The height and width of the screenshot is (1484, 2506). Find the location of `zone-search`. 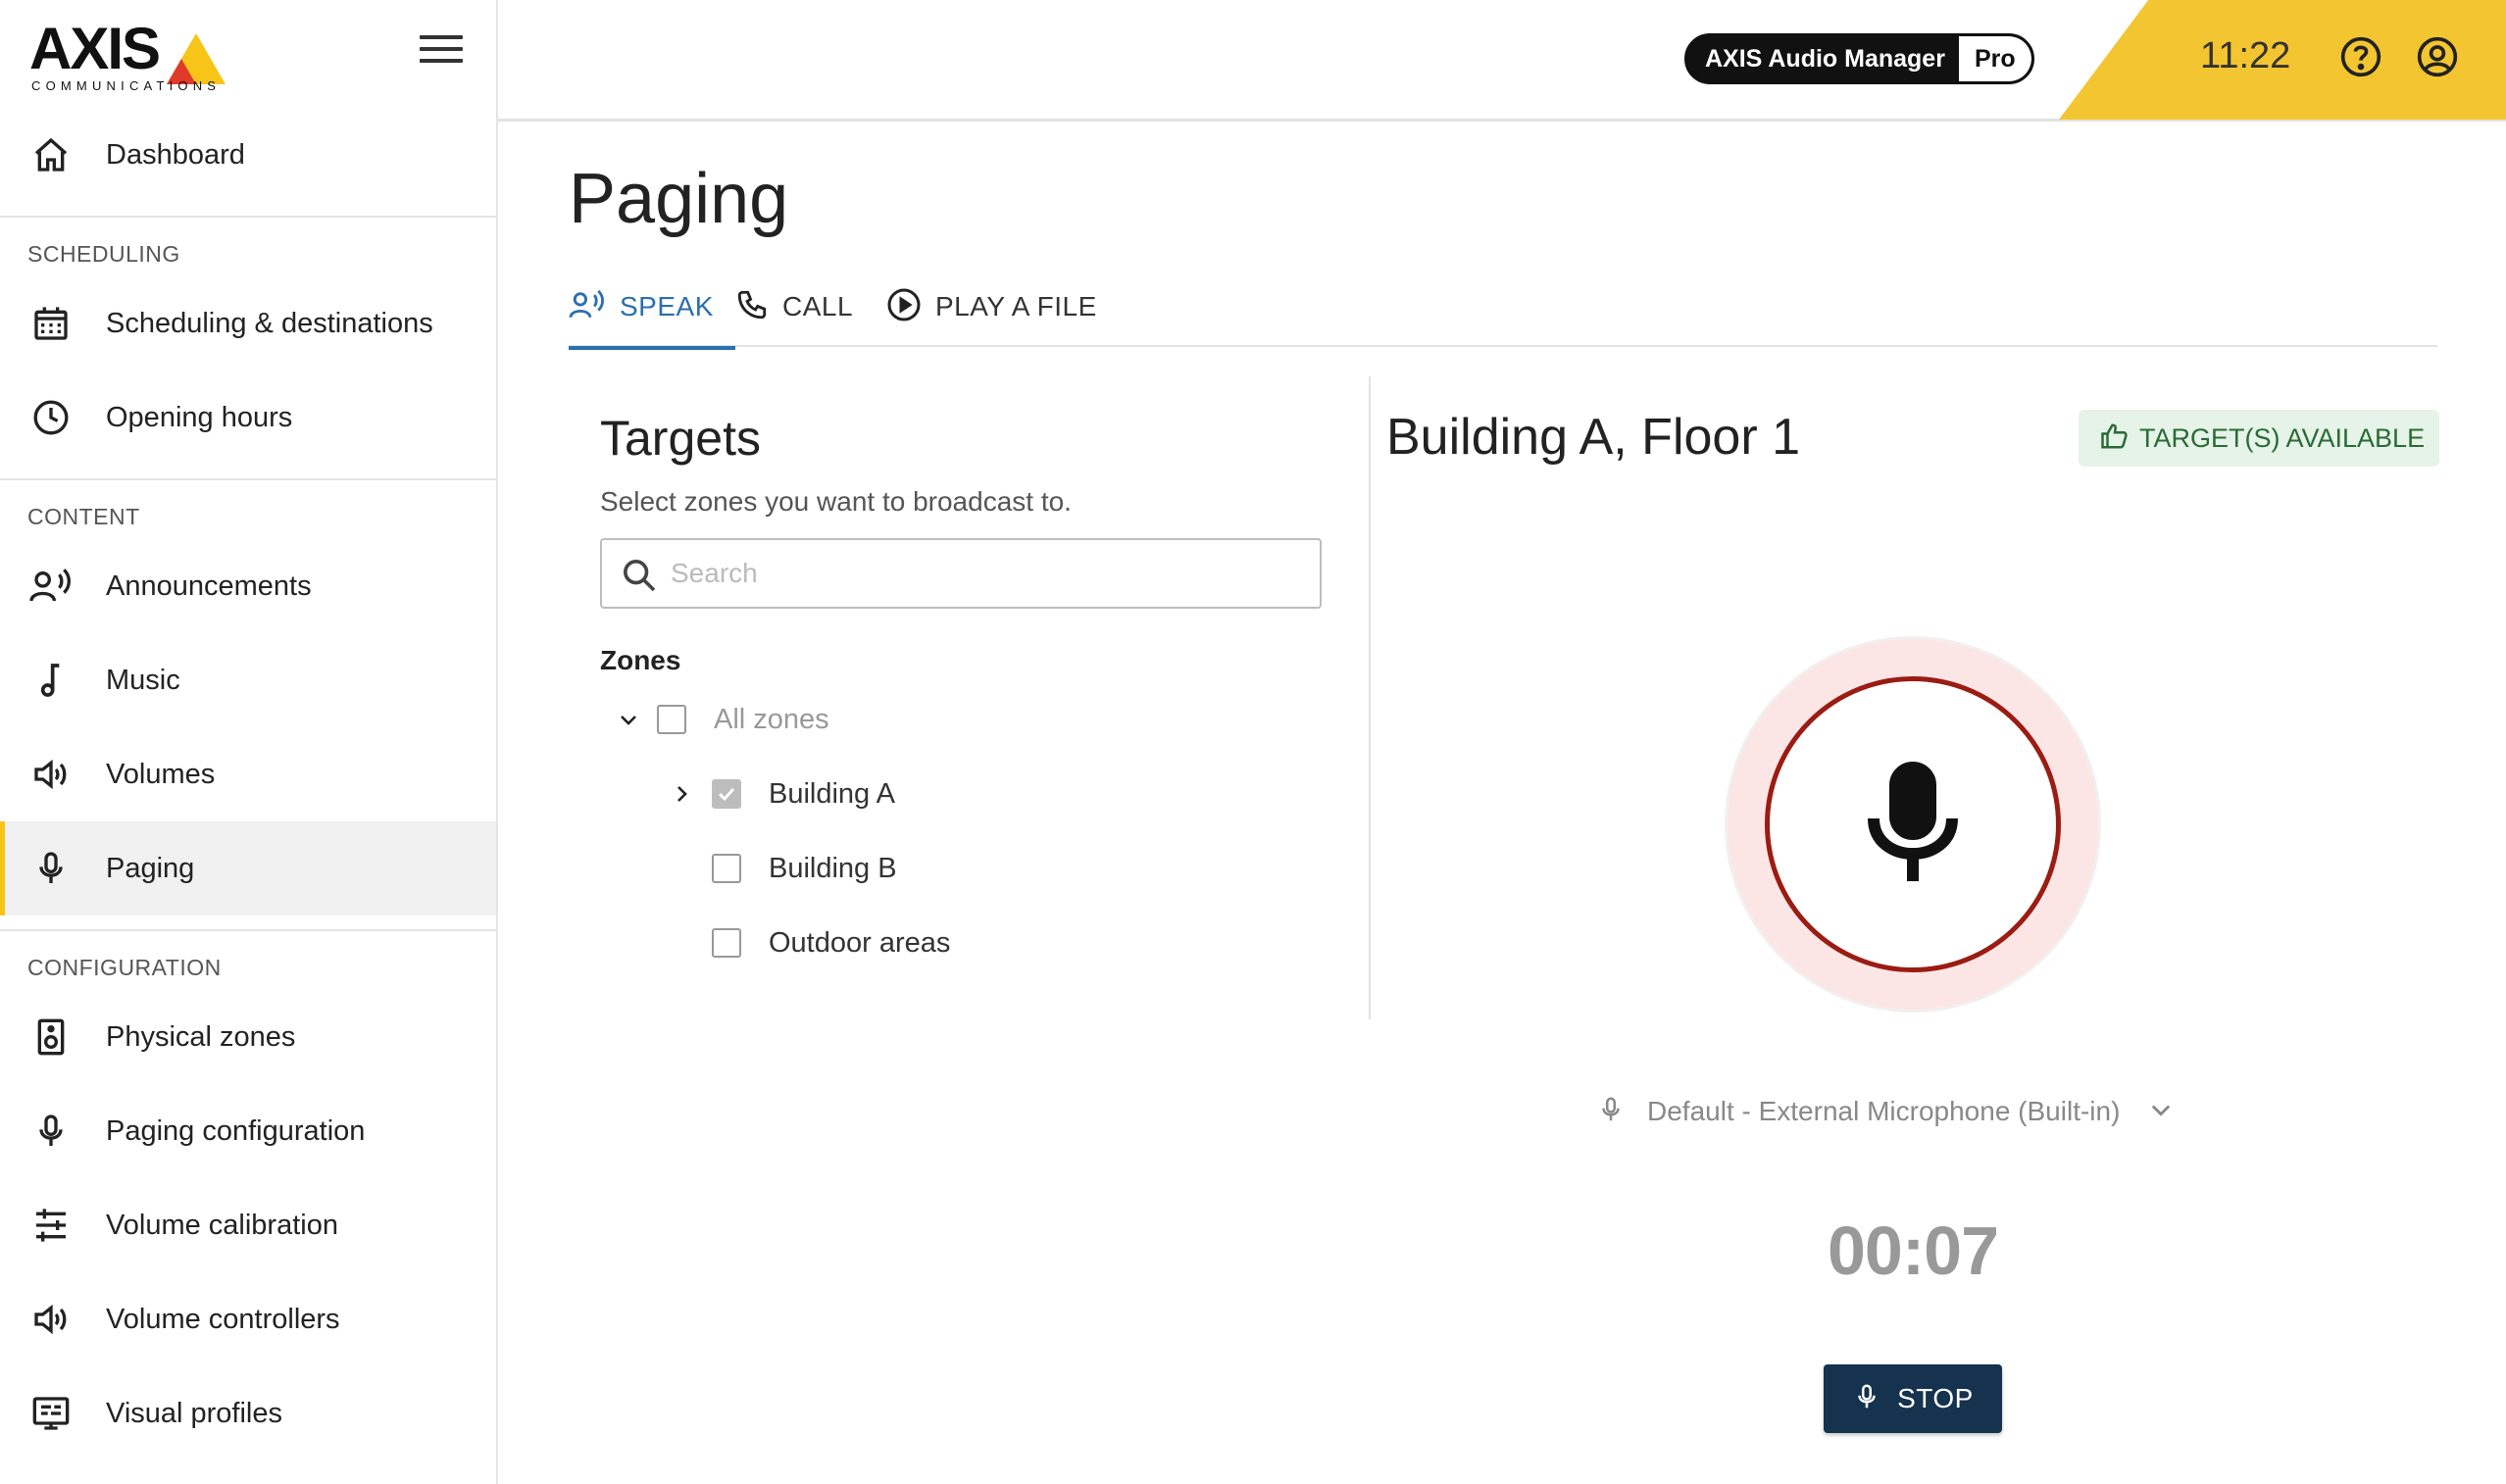

zone-search is located at coordinates (961, 573).